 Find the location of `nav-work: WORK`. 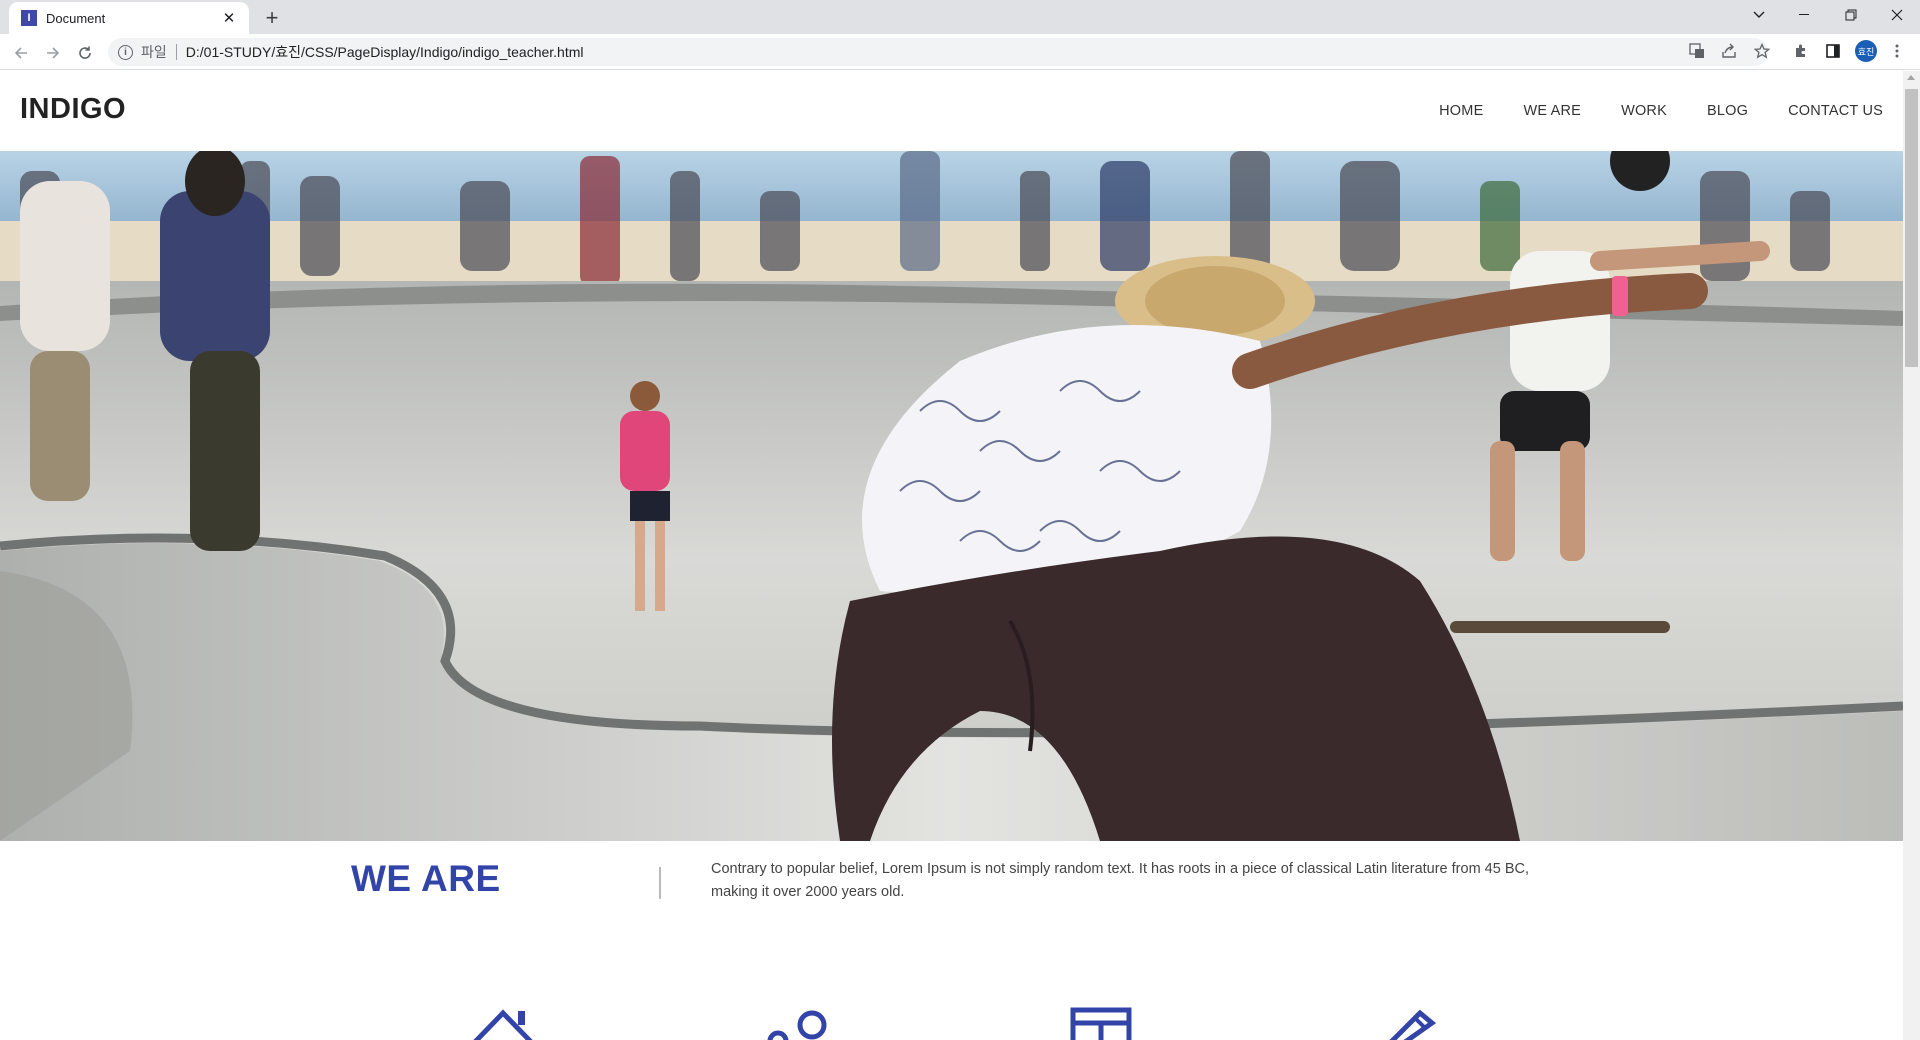

nav-work: WORK is located at coordinates (1644, 111).